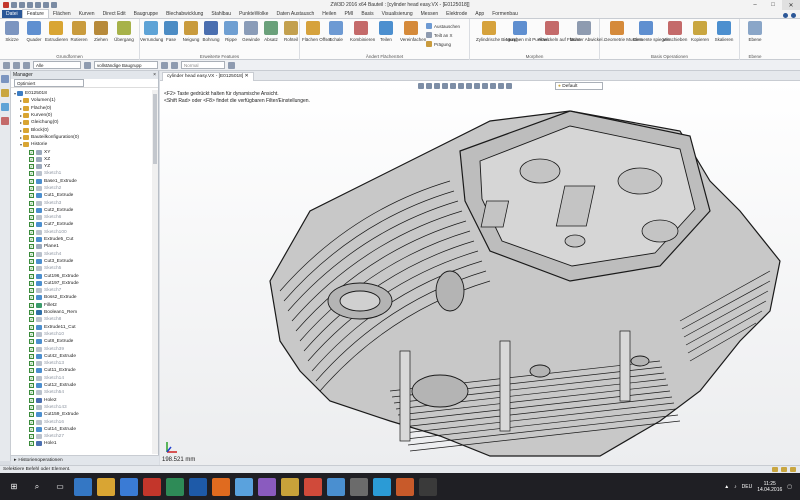 The width and height of the screenshot is (800, 500). Describe the element at coordinates (81, 115) in the screenshot. I see `tree-item: ▸ Kurven(0)` at that location.